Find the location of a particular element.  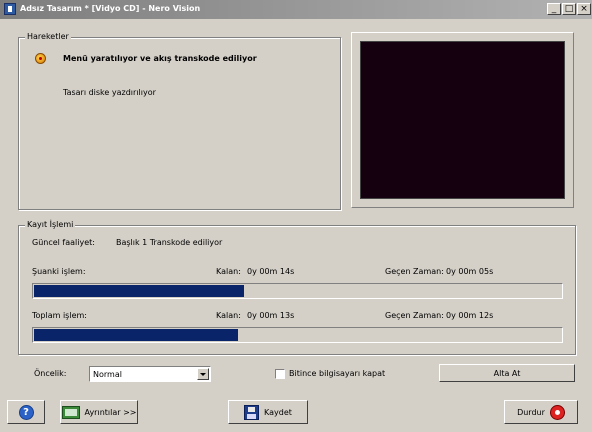

current-step-remaining-value: 0y 00m 14s is located at coordinates (271, 271).